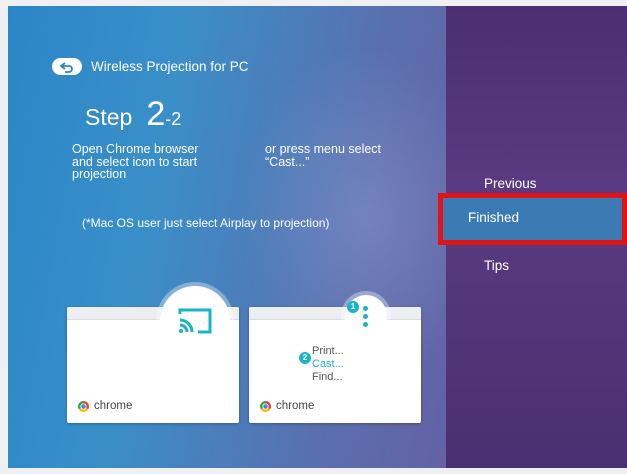 The image size is (627, 474). I want to click on cast-icon-bubble, so click(195, 321).